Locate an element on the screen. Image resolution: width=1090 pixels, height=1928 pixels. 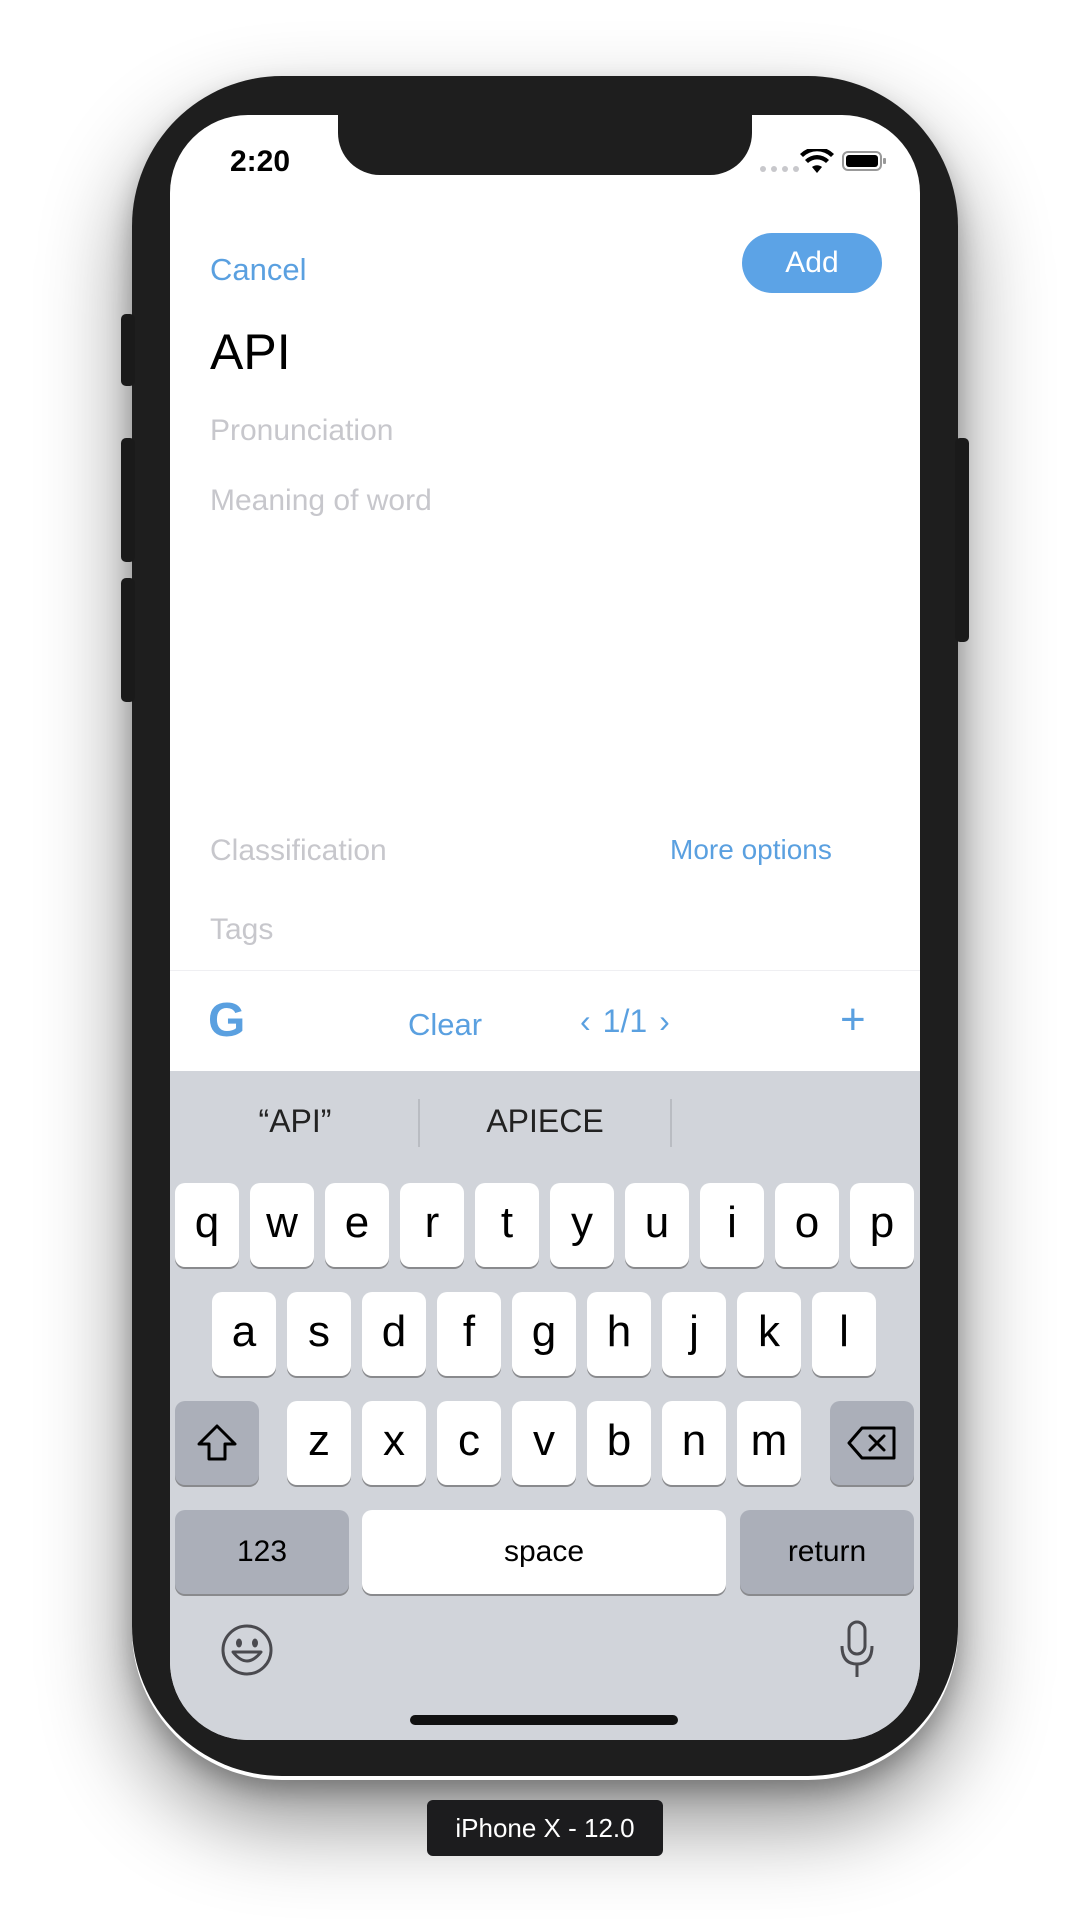
more-options-button: More options is located at coordinates (751, 850).